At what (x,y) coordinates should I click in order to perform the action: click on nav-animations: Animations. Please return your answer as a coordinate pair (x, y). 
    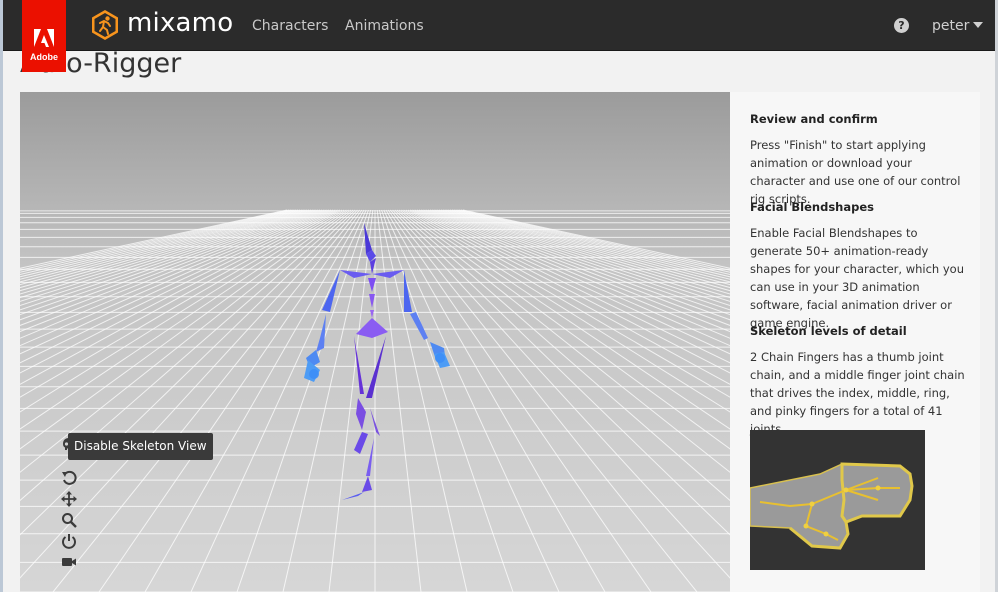
    Looking at the image, I should click on (384, 26).